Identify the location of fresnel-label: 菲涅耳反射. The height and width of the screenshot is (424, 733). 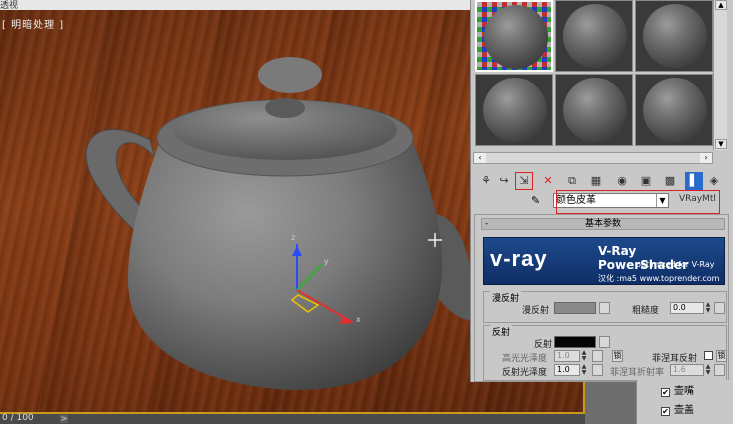
(675, 359).